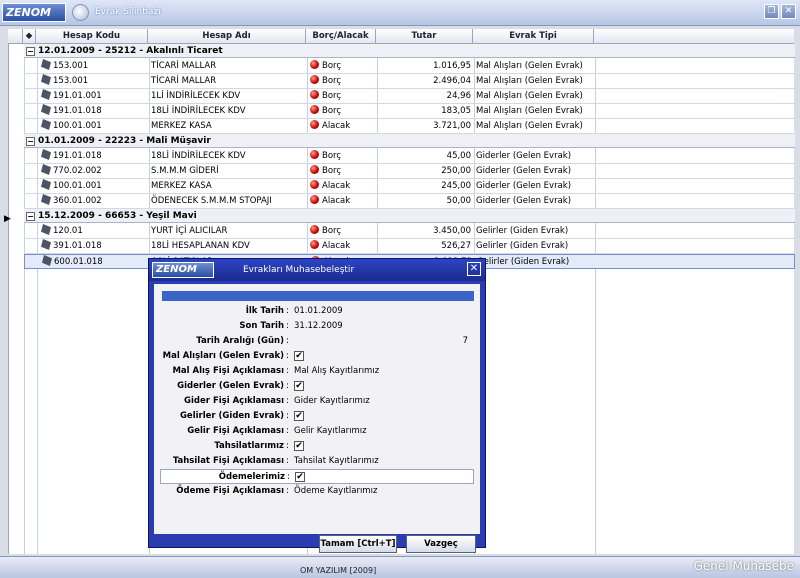 The image size is (800, 578). What do you see at coordinates (424, 36) in the screenshot?
I see `col-tutar: Tutar` at bounding box center [424, 36].